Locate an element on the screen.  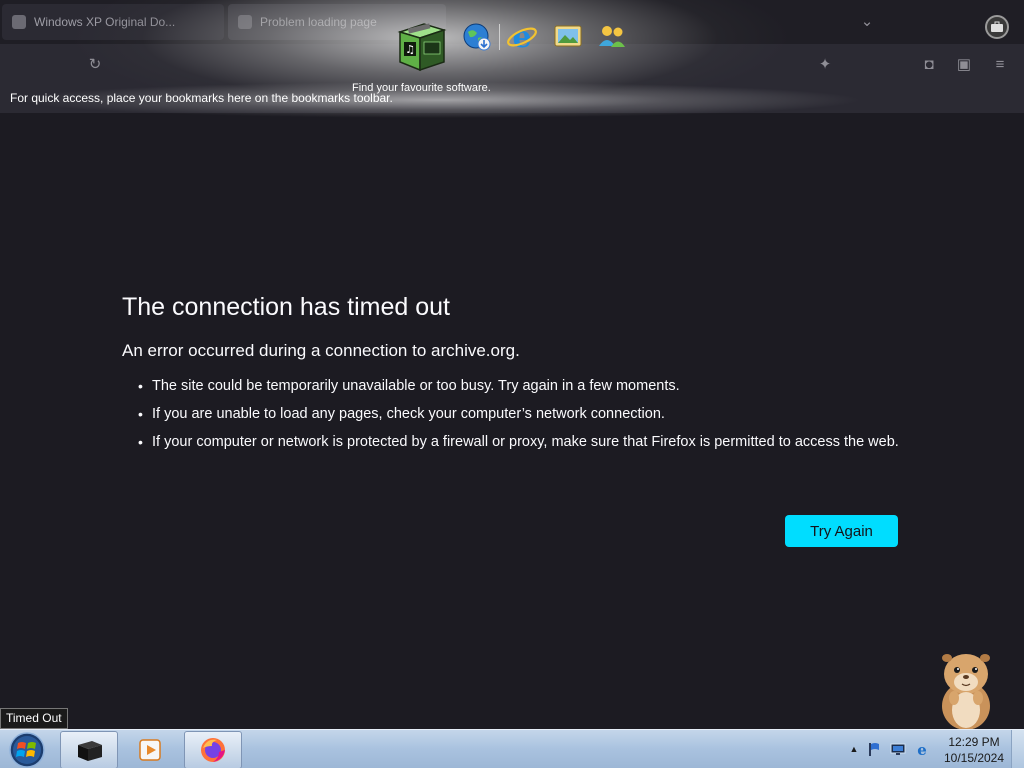
menu-icon: ≡ is located at coordinates (1000, 65).